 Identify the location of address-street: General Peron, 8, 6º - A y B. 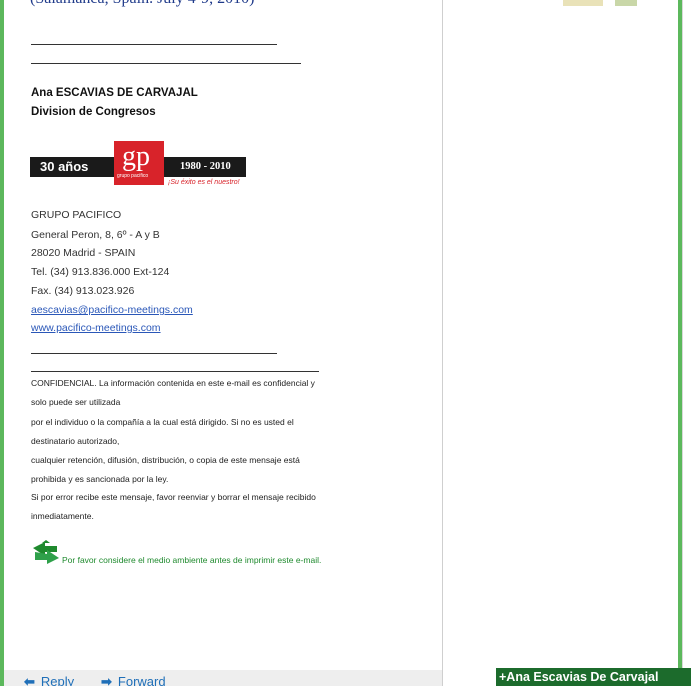
(95, 235).